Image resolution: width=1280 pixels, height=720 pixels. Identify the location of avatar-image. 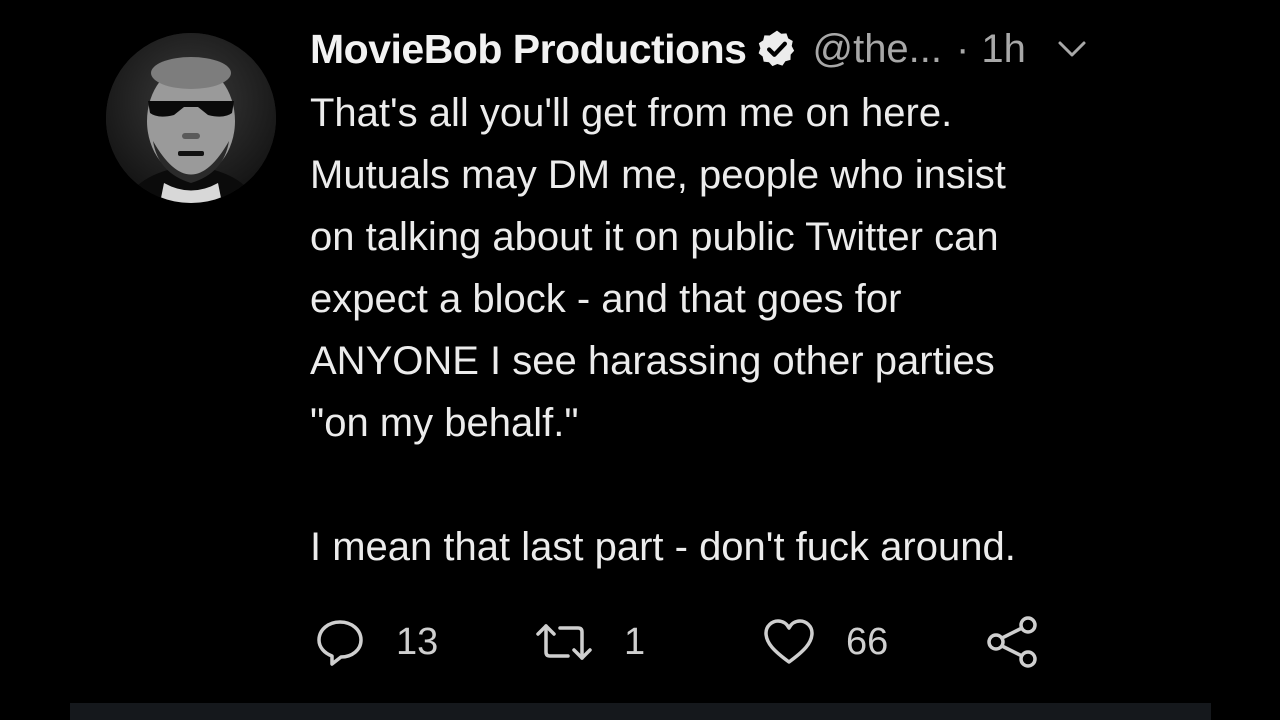
(191, 118).